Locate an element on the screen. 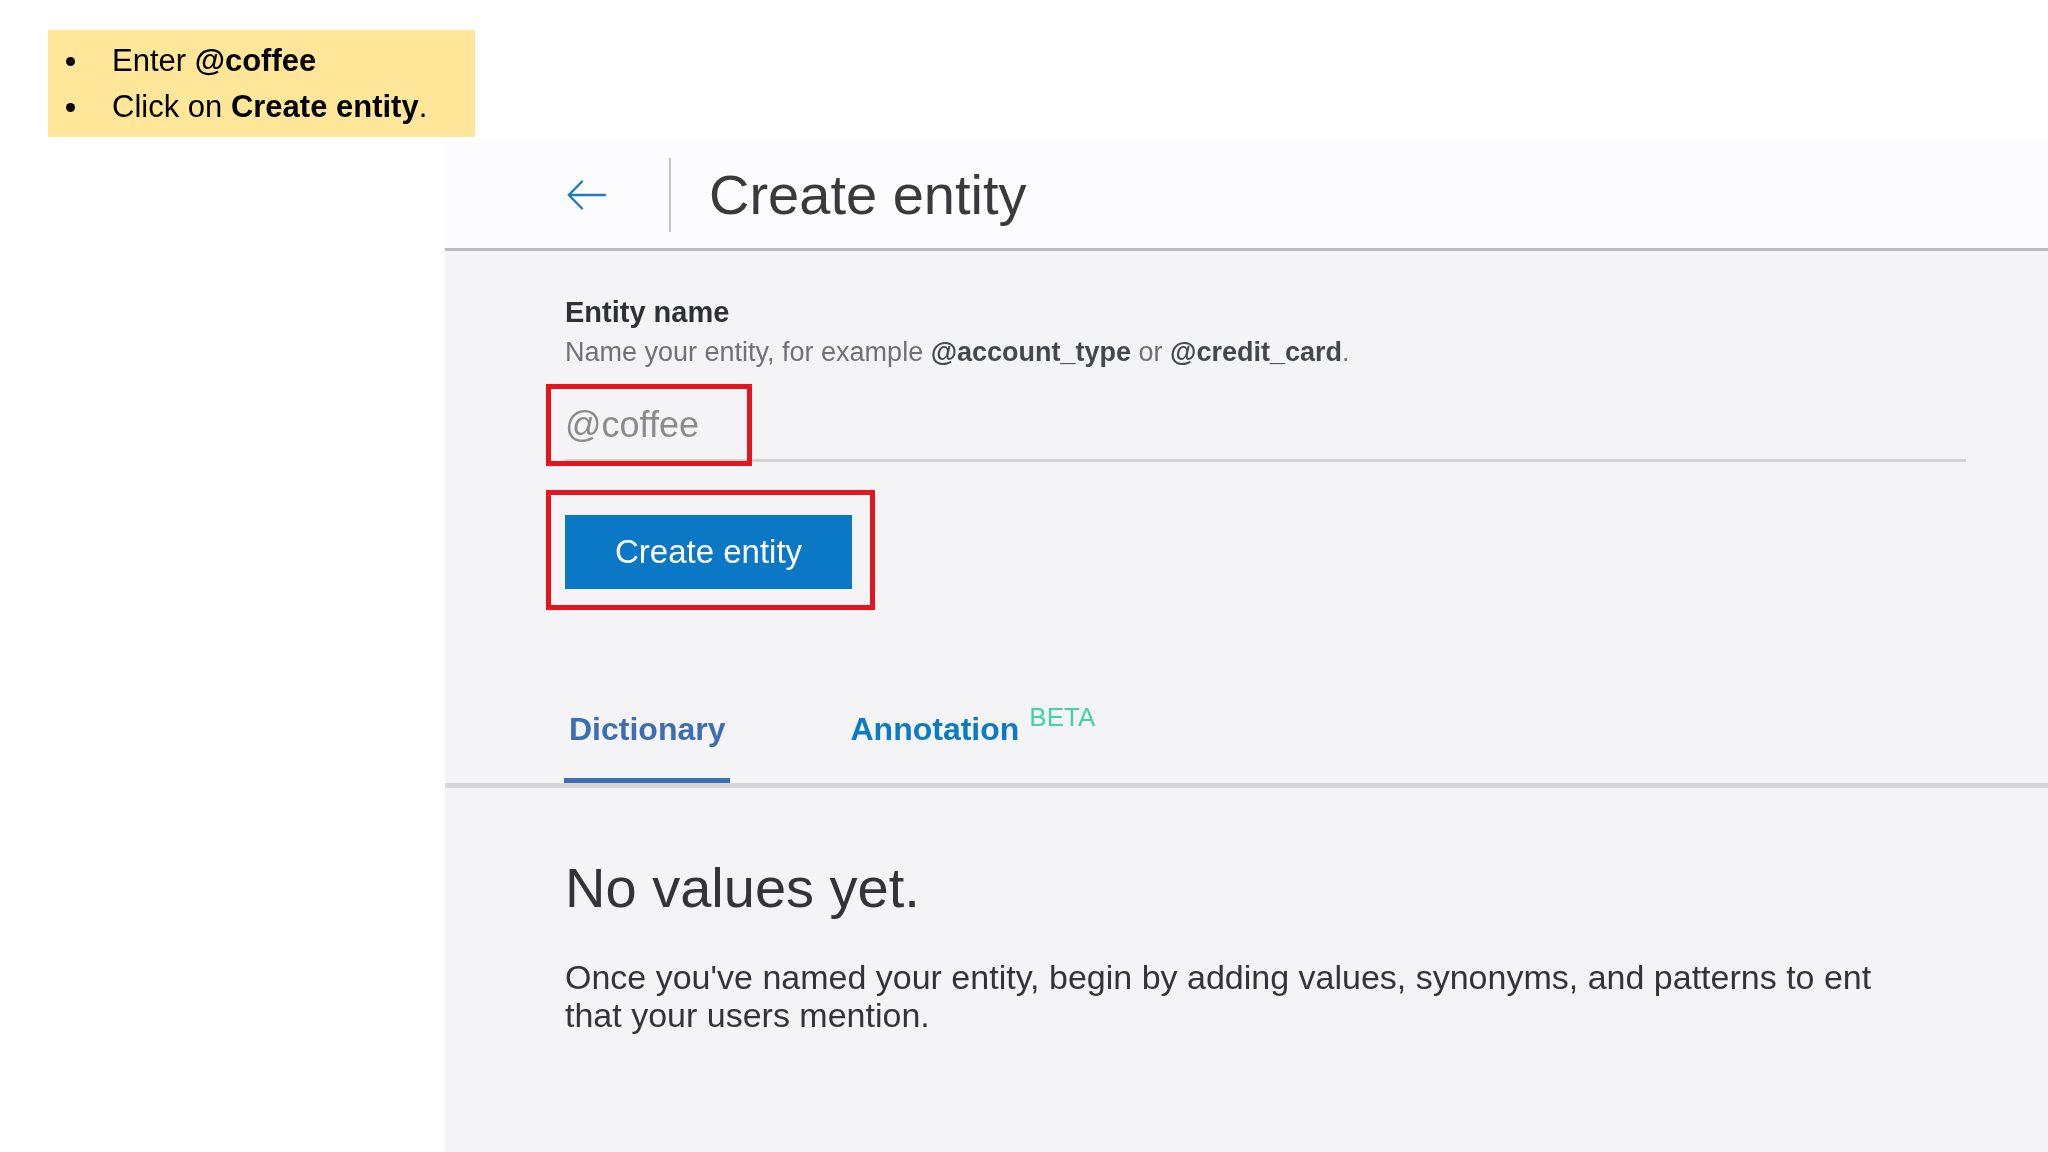 The height and width of the screenshot is (1152, 2048). empty-state-text: Once you've named your entity, begin by adding values, synonyms, and patterns to ent that your users mention. is located at coordinates (1218, 996).